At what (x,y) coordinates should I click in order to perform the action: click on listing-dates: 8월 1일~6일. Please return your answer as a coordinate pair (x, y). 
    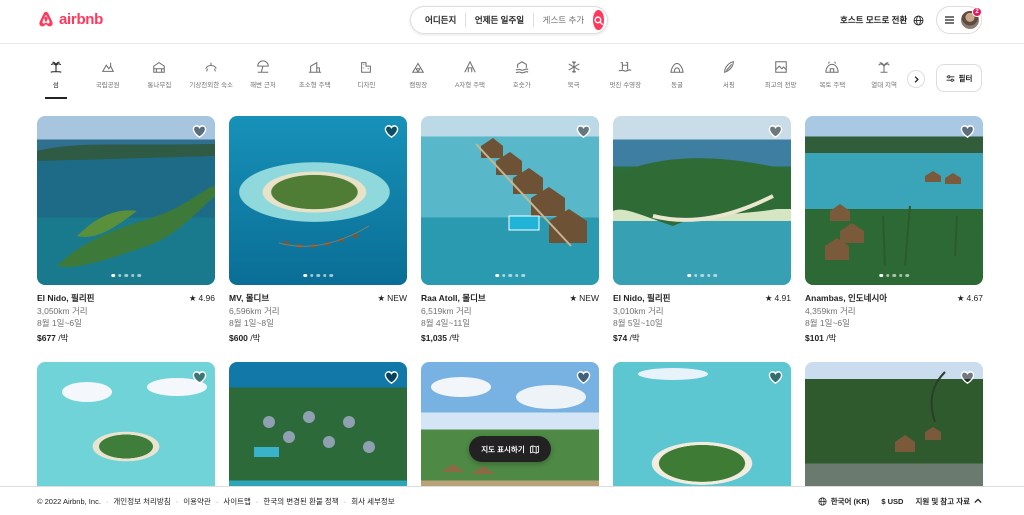
    Looking at the image, I should click on (59, 323).